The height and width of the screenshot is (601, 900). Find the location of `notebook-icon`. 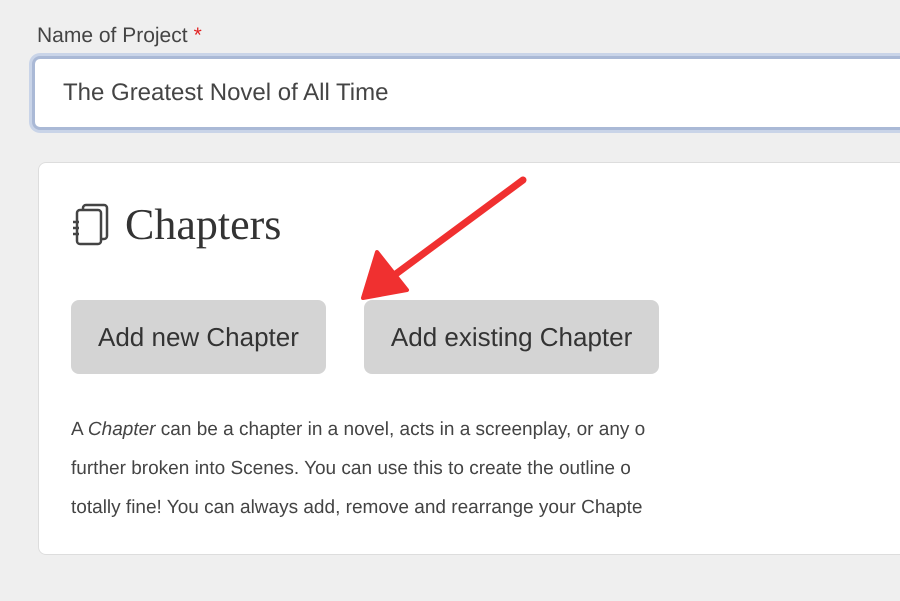

notebook-icon is located at coordinates (91, 225).